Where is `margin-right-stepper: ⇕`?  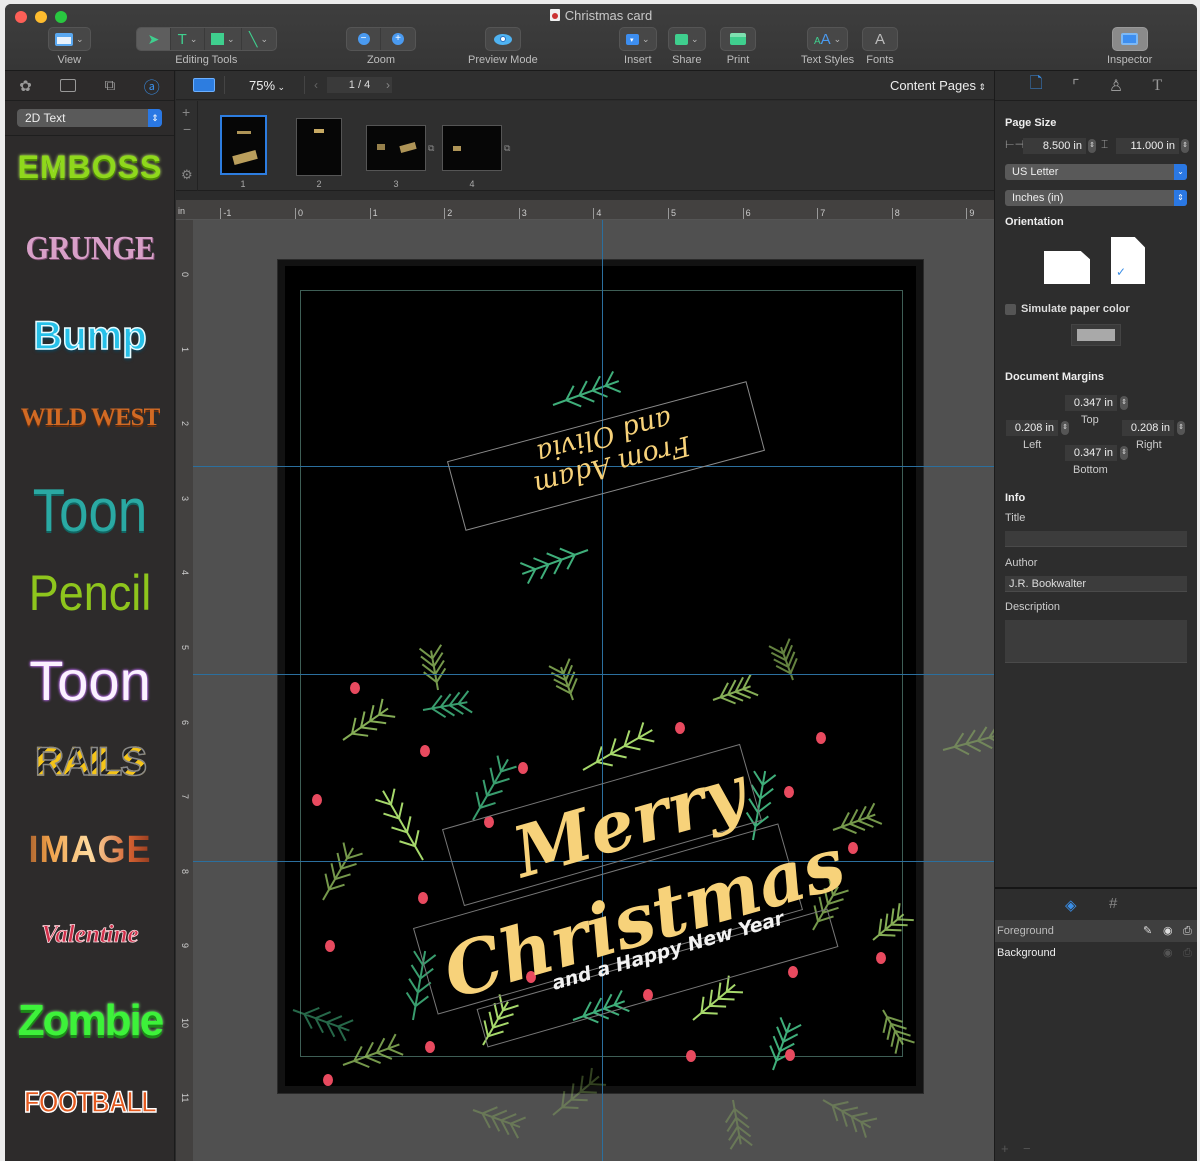
margin-right-stepper: ⇕ is located at coordinates (1181, 428).